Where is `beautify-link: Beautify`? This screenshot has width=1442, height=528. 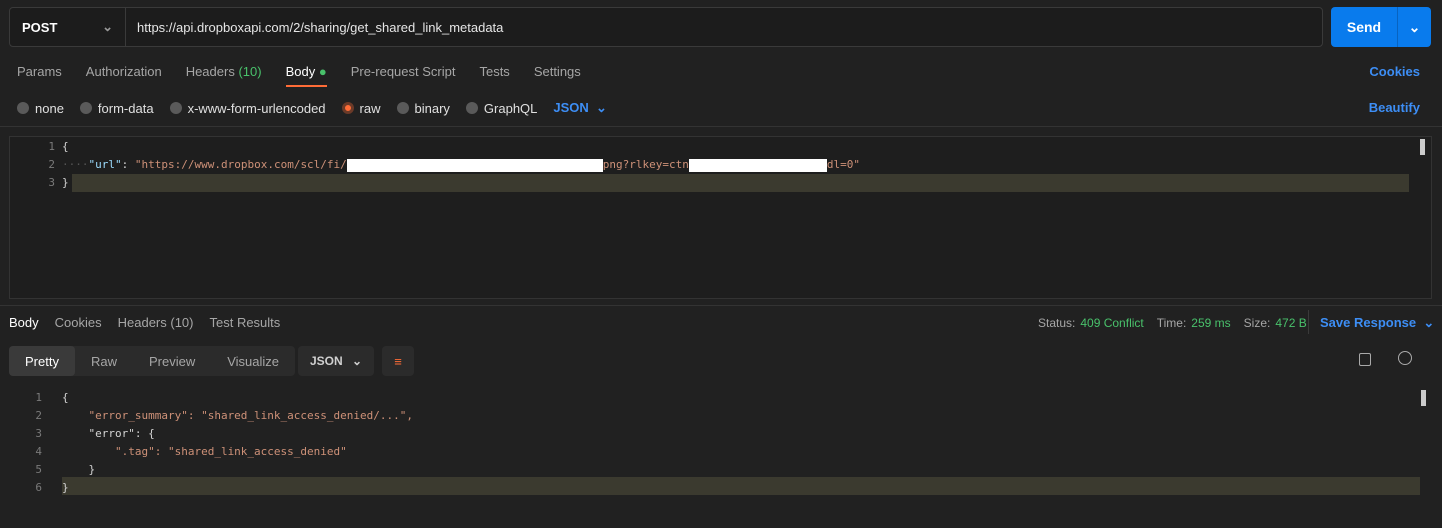 beautify-link: Beautify is located at coordinates (1394, 107).